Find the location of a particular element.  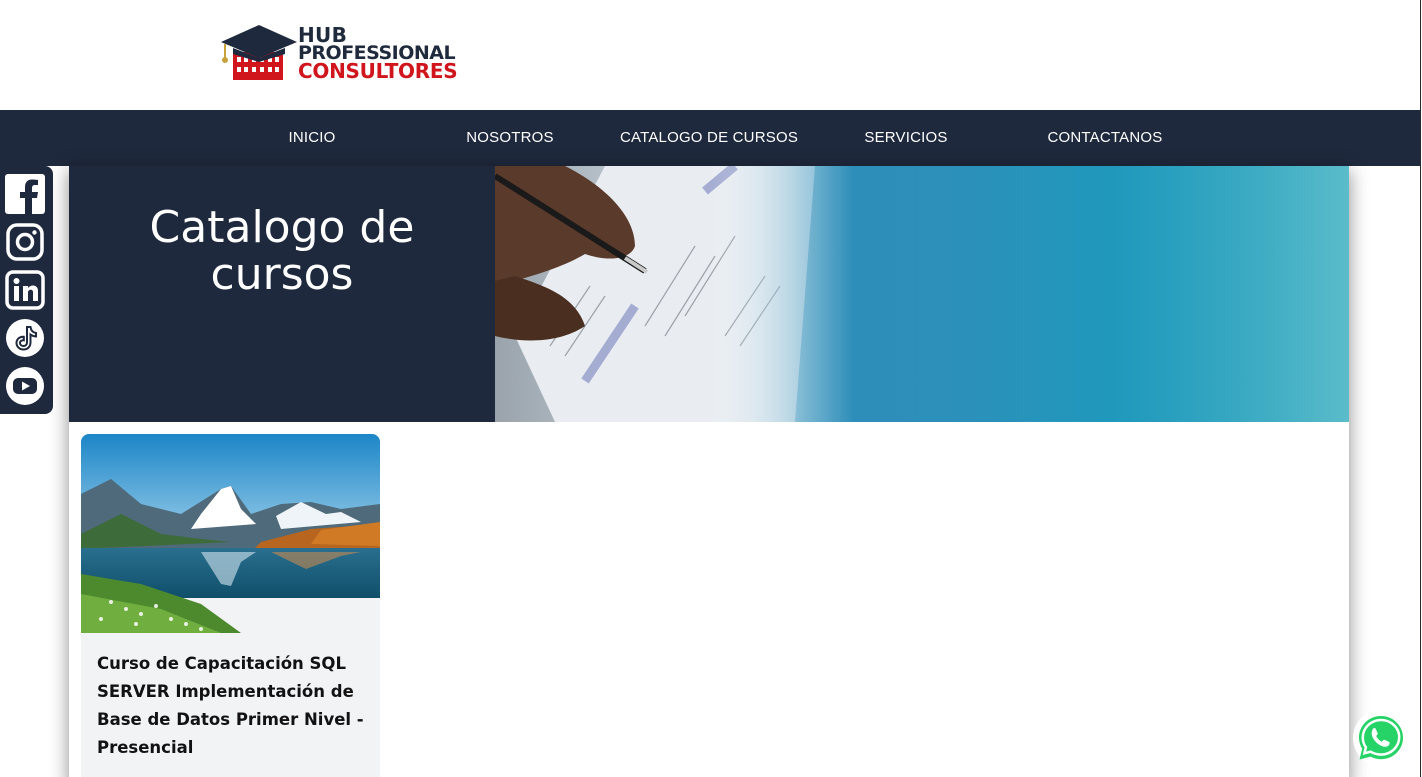

brand-logo: HUB PROFESSIONAL CONSULTORES is located at coordinates (351, 54).